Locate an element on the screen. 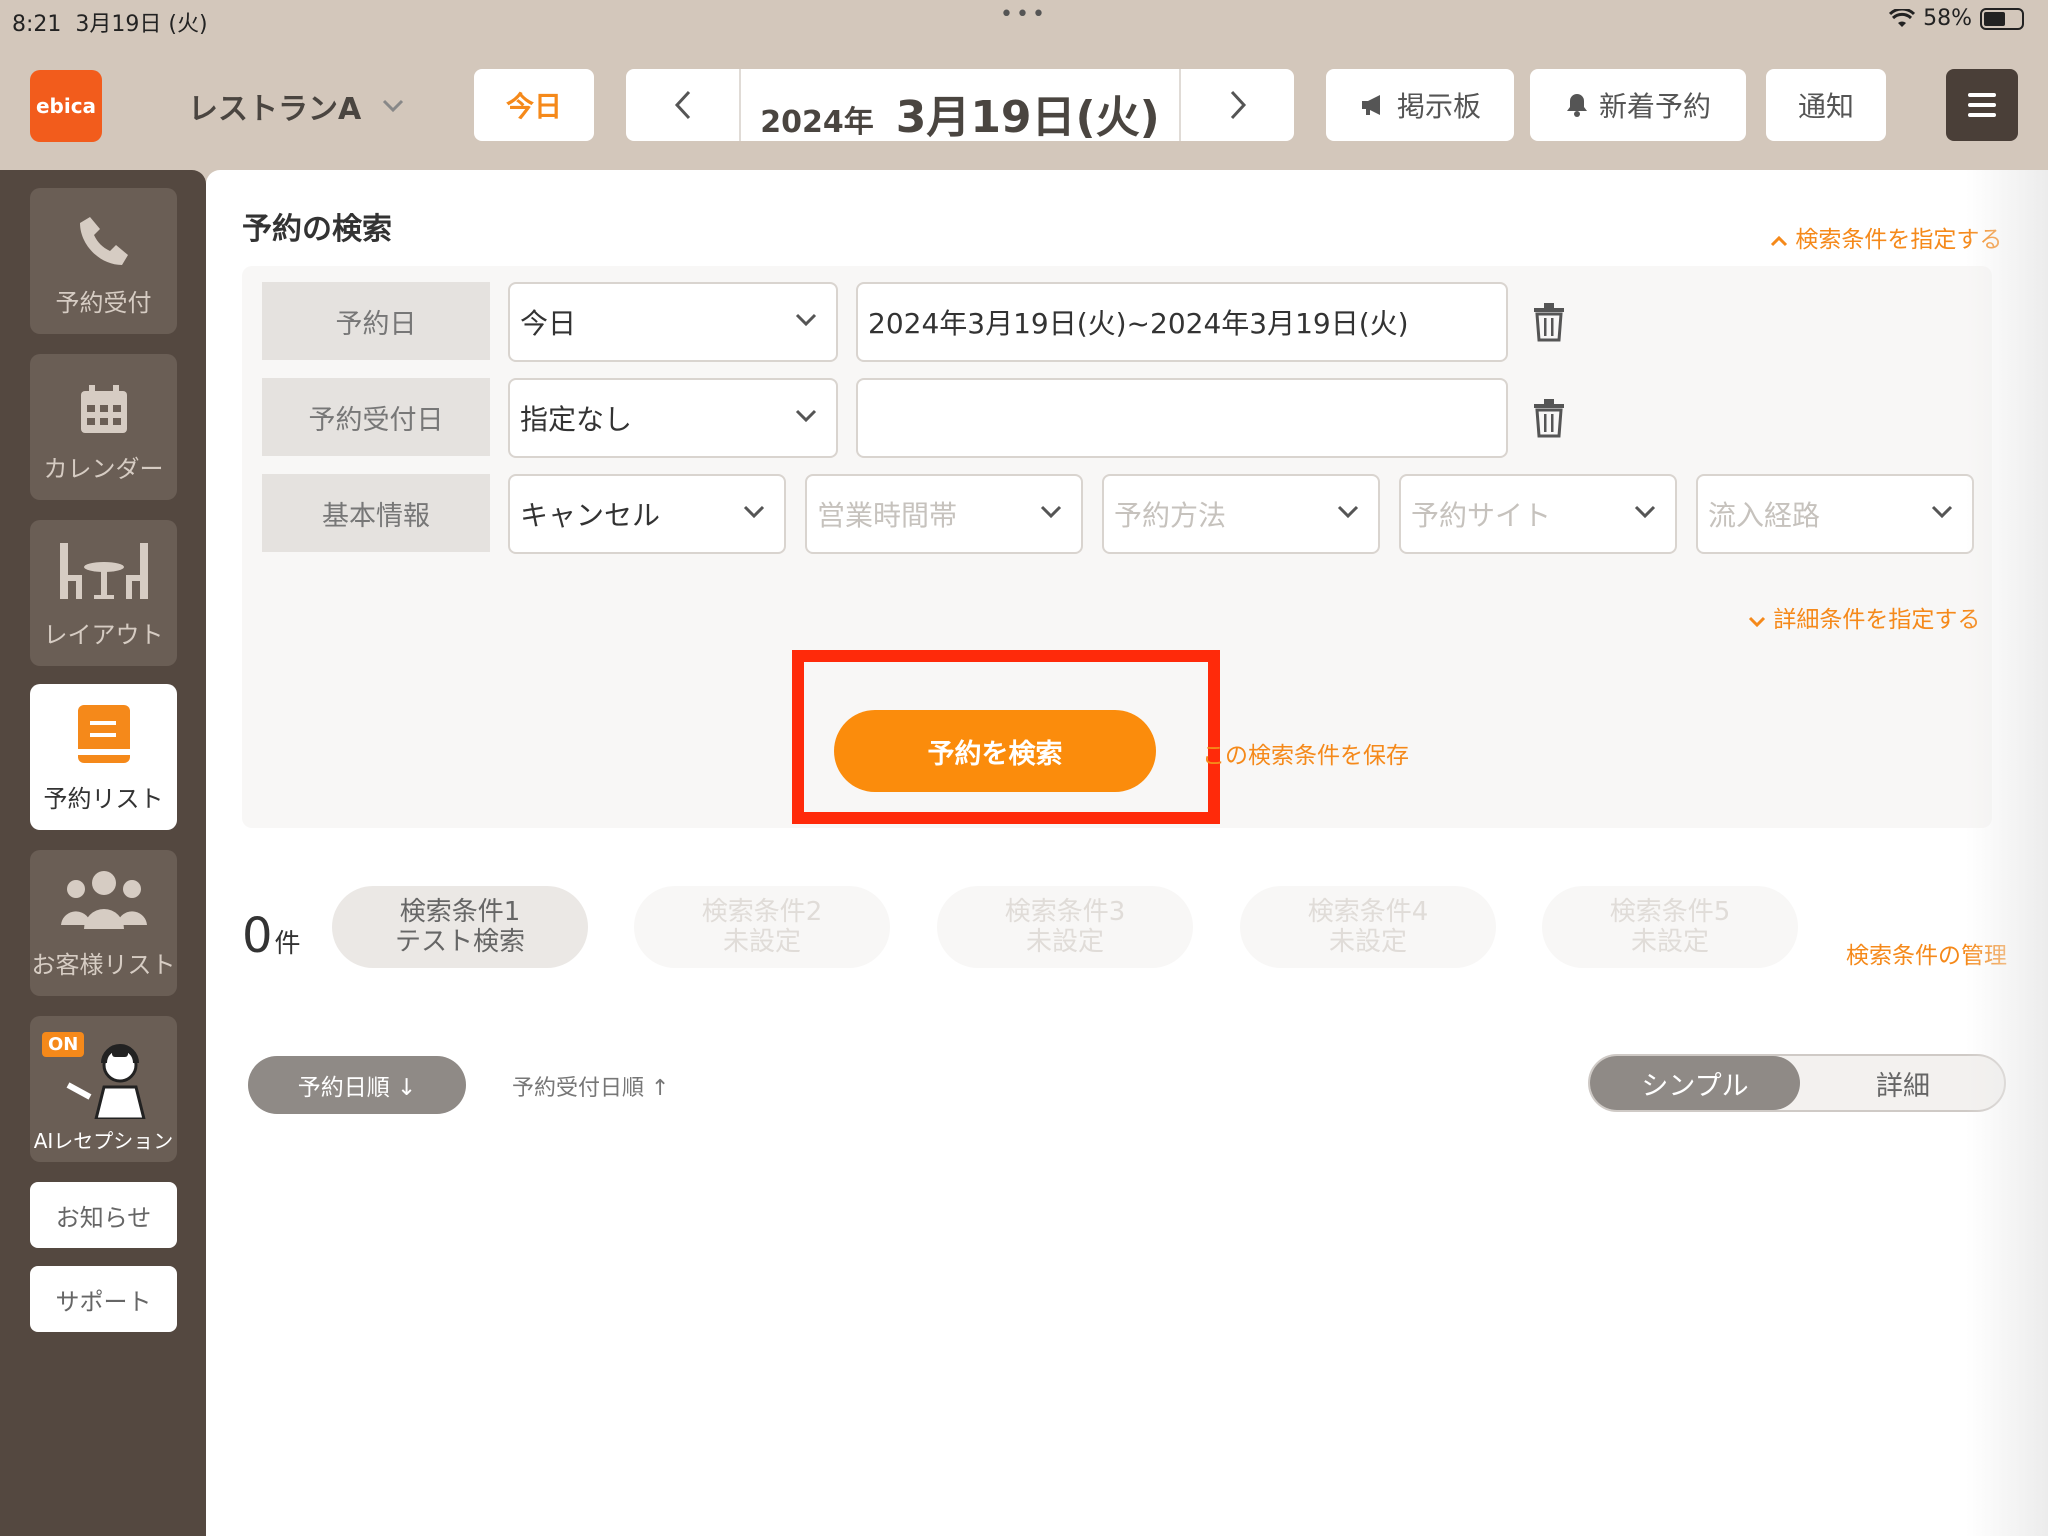  date-monthday: 3月19日(火) is located at coordinates (1027, 117).